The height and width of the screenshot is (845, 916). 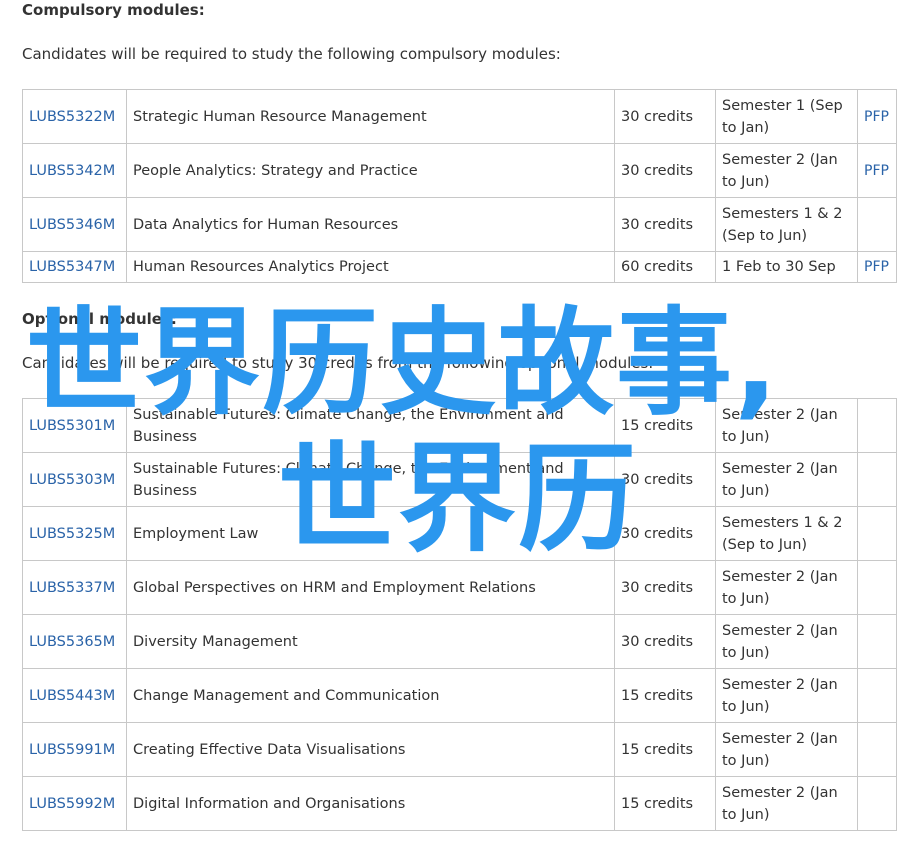 I want to click on module-code-link: LUBS5325M, so click(x=72, y=534).